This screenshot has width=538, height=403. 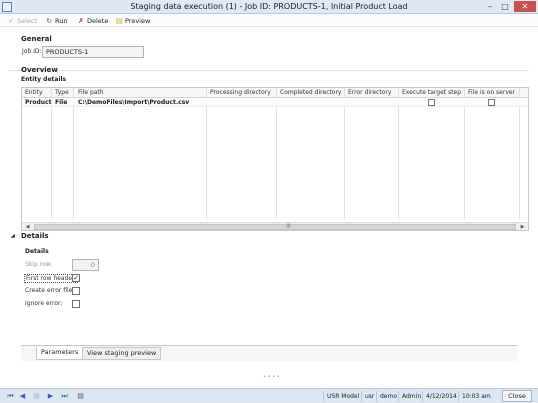 What do you see at coordinates (44, 79) in the screenshot?
I see `entity-details-heading: Entity details` at bounding box center [44, 79].